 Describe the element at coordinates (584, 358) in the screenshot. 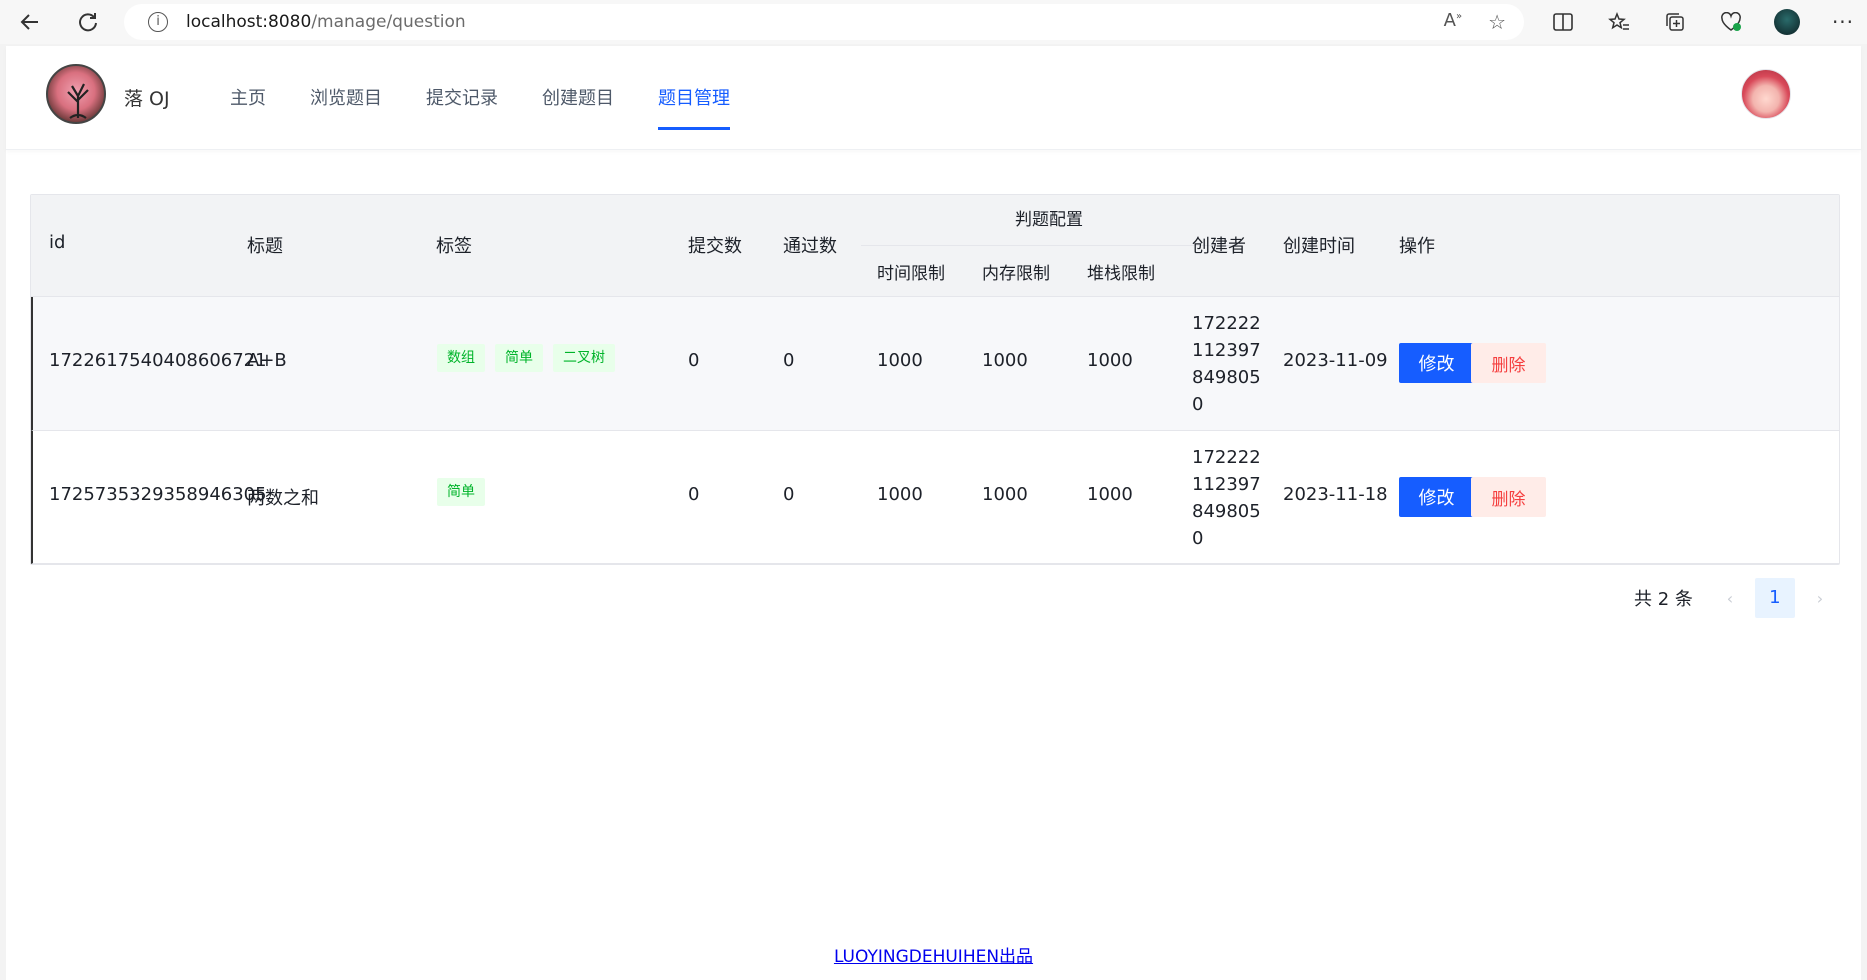

I see `tag: 二叉树` at that location.